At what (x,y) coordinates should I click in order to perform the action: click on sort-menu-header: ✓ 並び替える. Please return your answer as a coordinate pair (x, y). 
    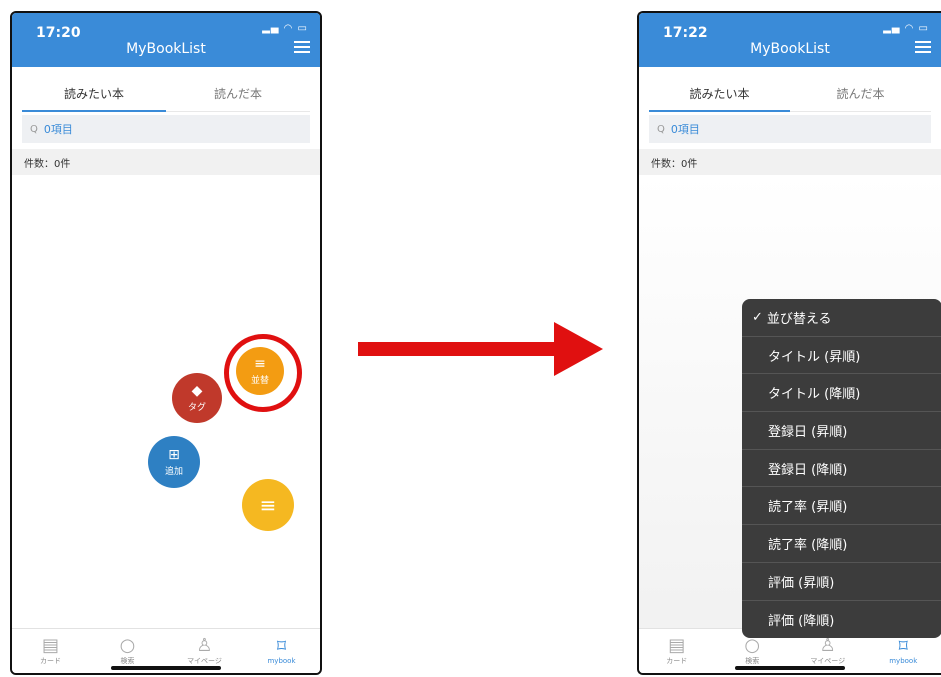
    Looking at the image, I should click on (841, 318).